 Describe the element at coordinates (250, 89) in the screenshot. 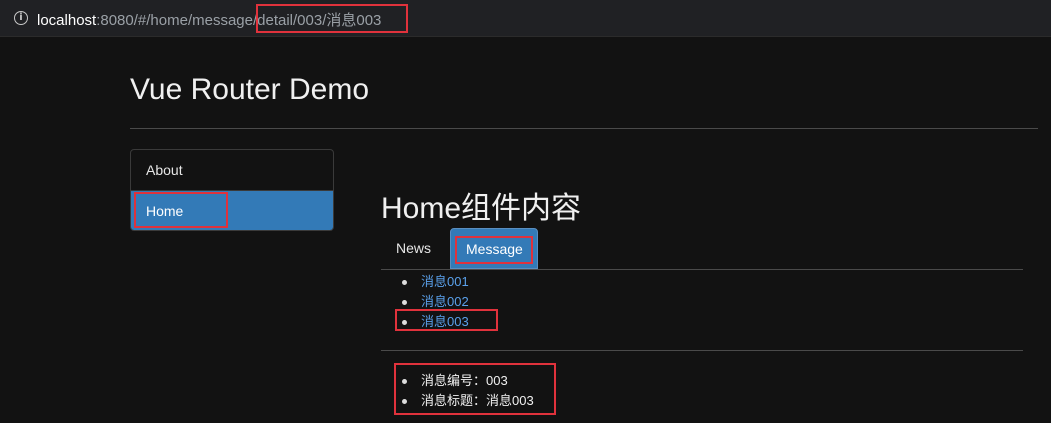

I see `page-title: Vue Router Demo` at that location.